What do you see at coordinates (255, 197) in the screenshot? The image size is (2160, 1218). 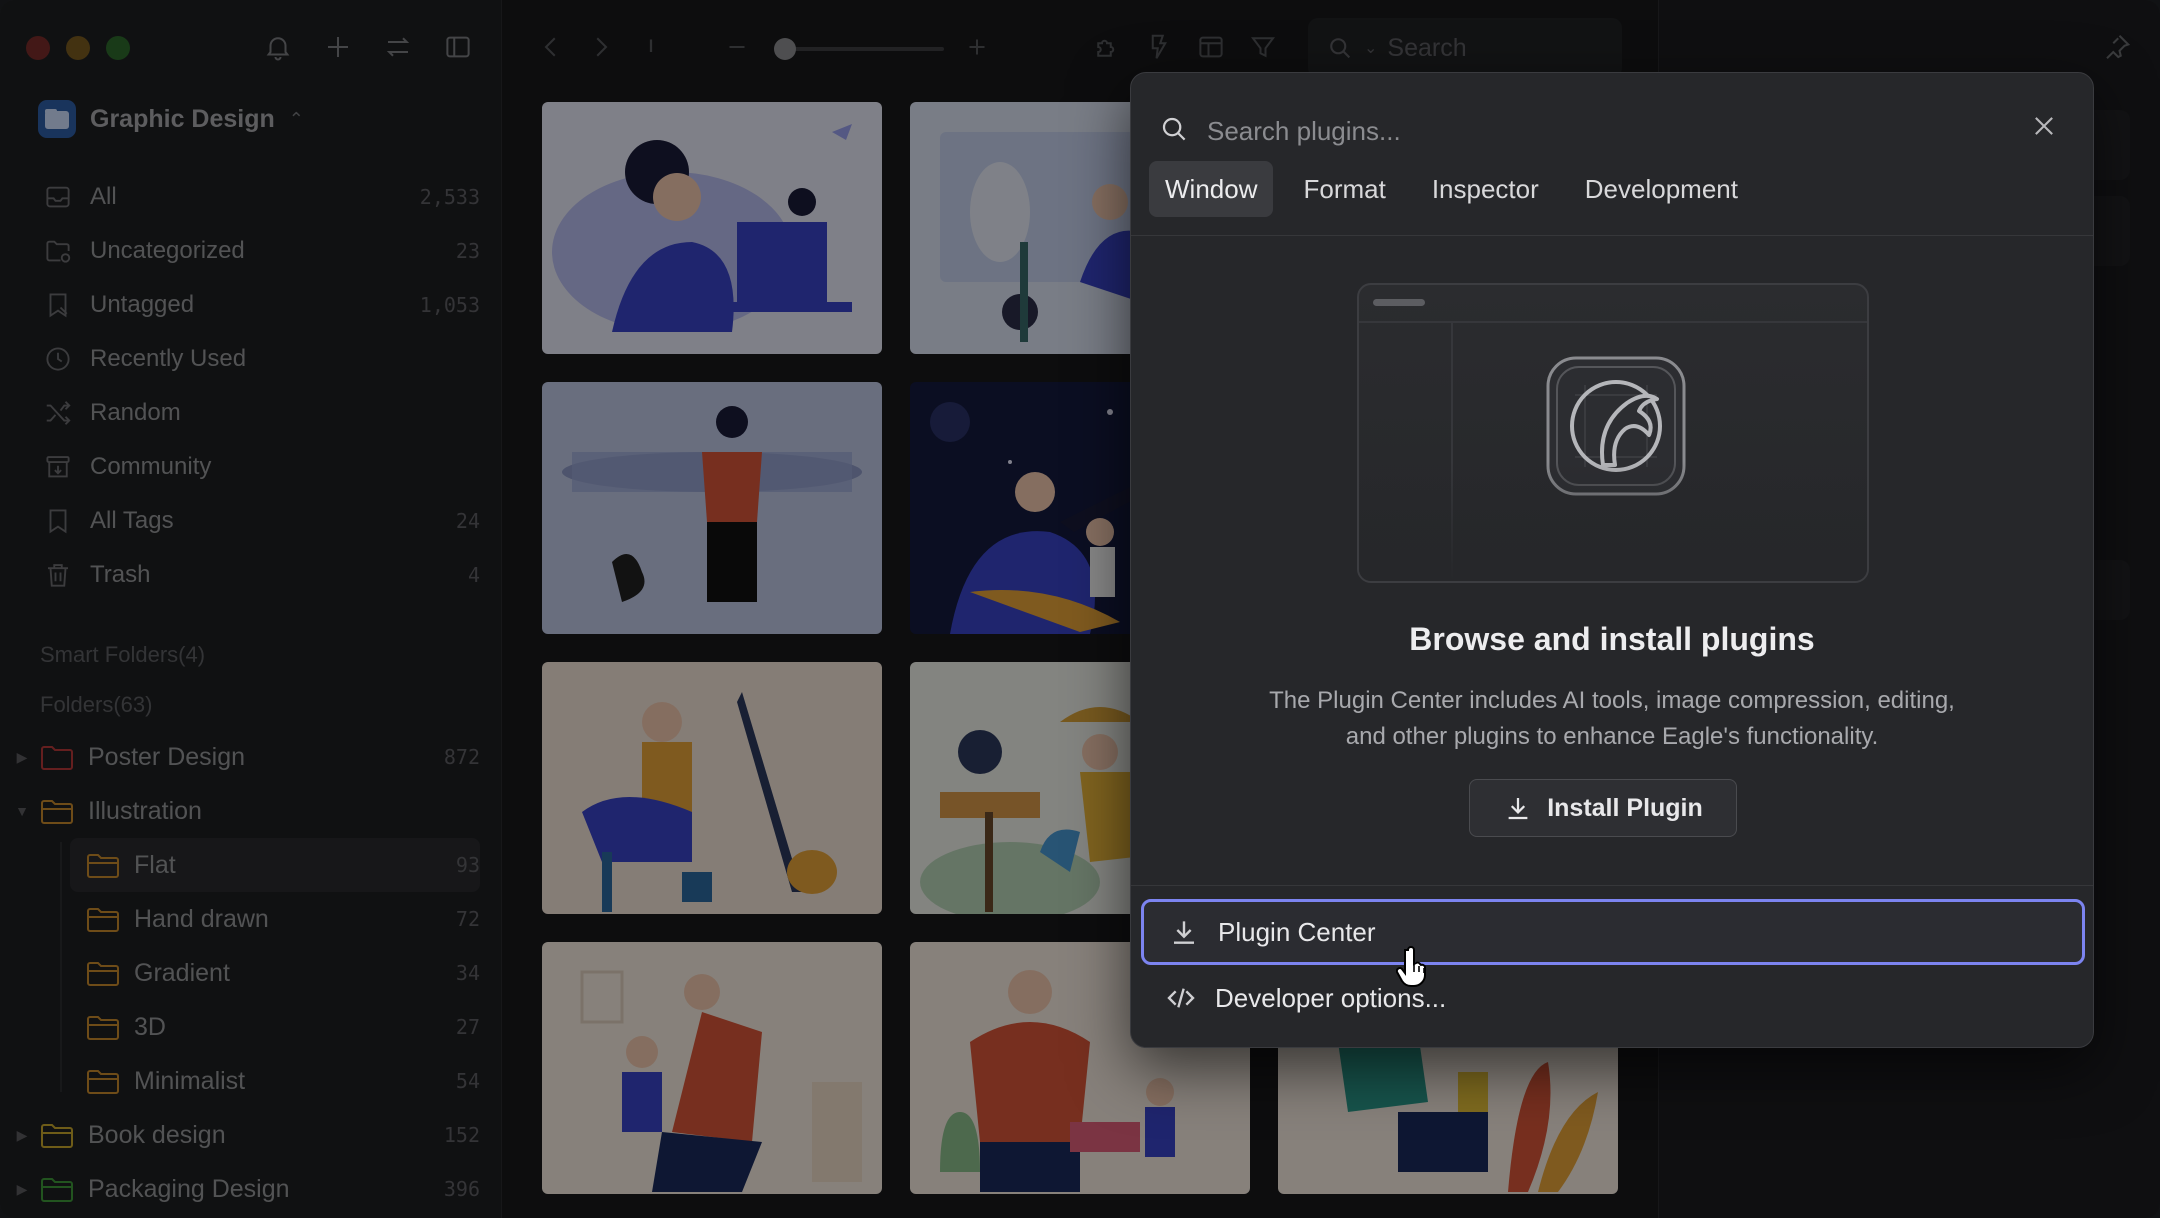 I see `sidebar-item-all: All 2,533` at bounding box center [255, 197].